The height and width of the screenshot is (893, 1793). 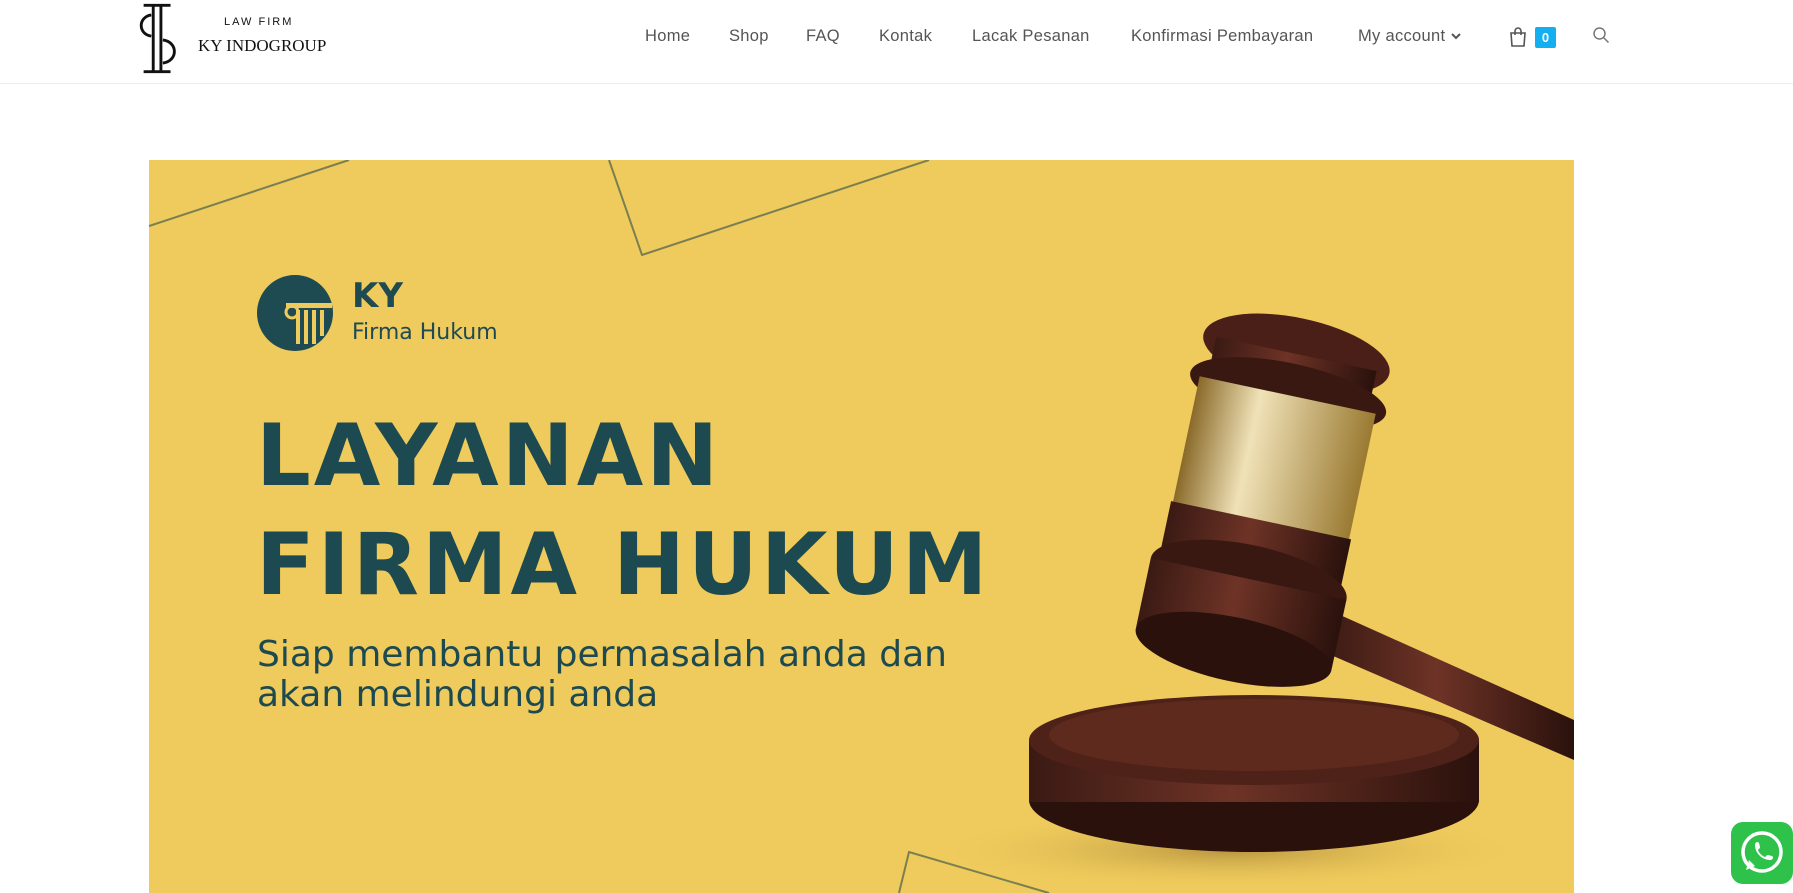 I want to click on nav-my-account: My account, so click(x=1410, y=36).